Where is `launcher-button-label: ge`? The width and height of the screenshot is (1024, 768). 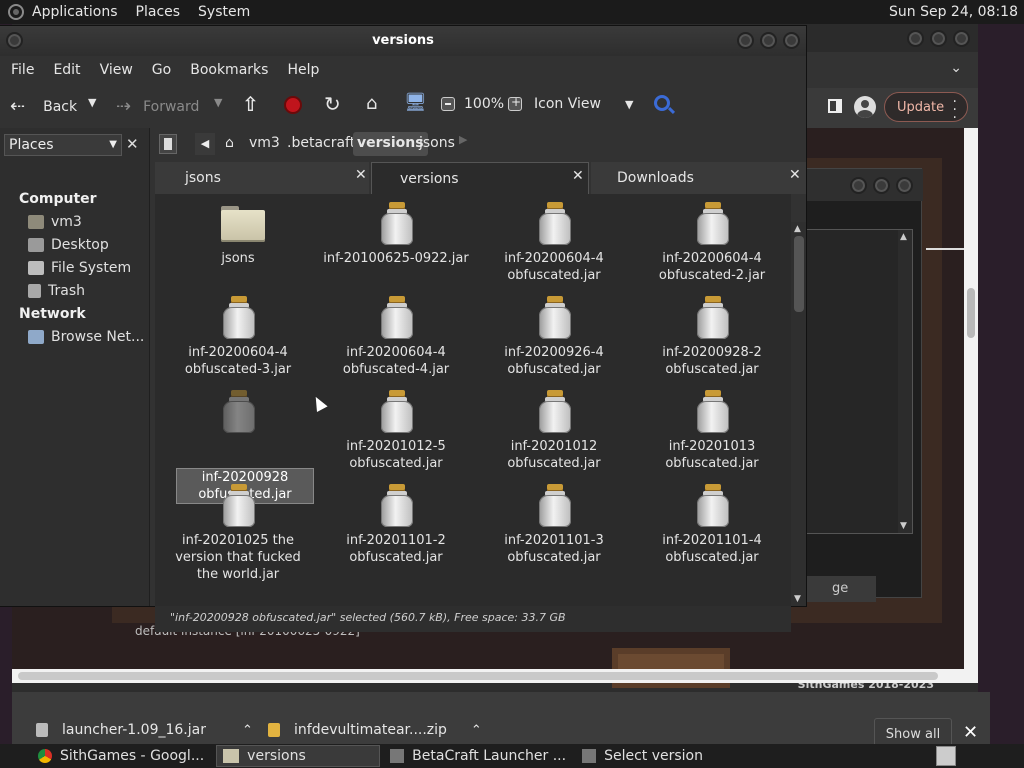
launcher-button-label: ge is located at coordinates (840, 588).